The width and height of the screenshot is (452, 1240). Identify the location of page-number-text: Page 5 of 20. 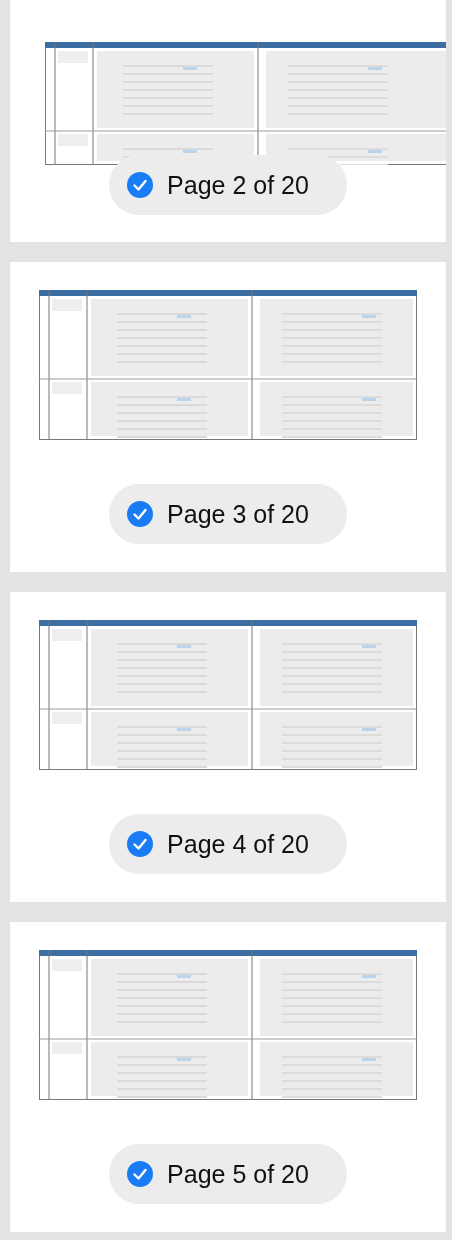
(238, 1174).